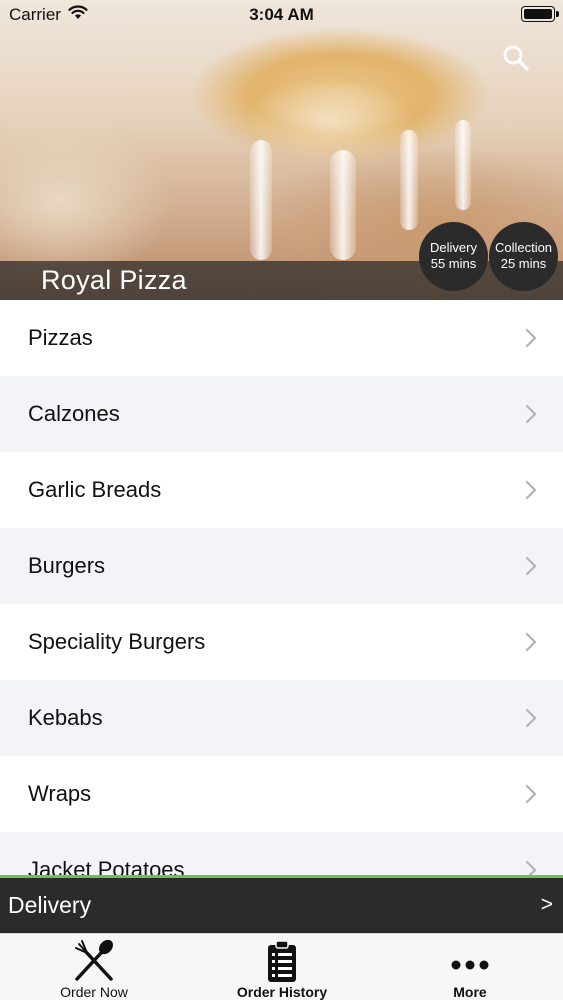 The width and height of the screenshot is (563, 1000). I want to click on collection-time-value: 25 mins, so click(523, 263).